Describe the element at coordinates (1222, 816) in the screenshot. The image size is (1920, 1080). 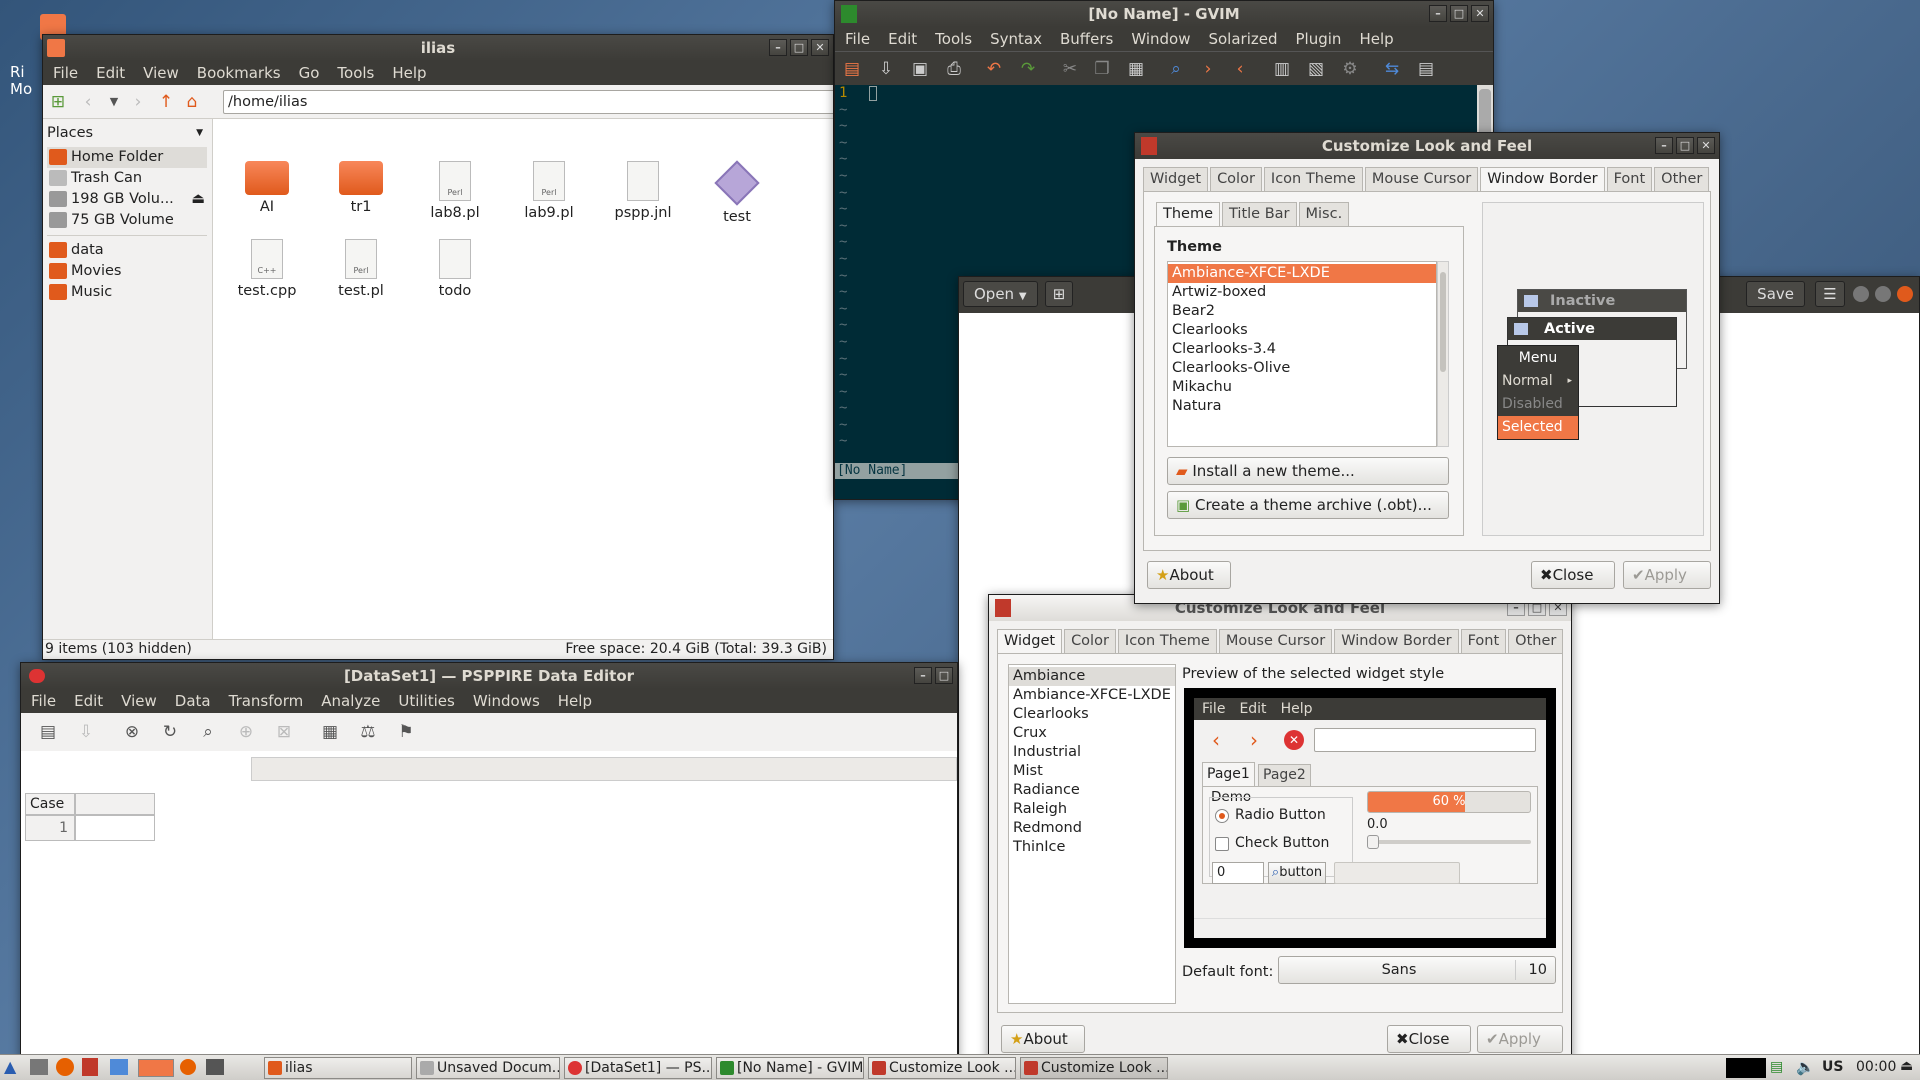
I see `radio-button` at that location.